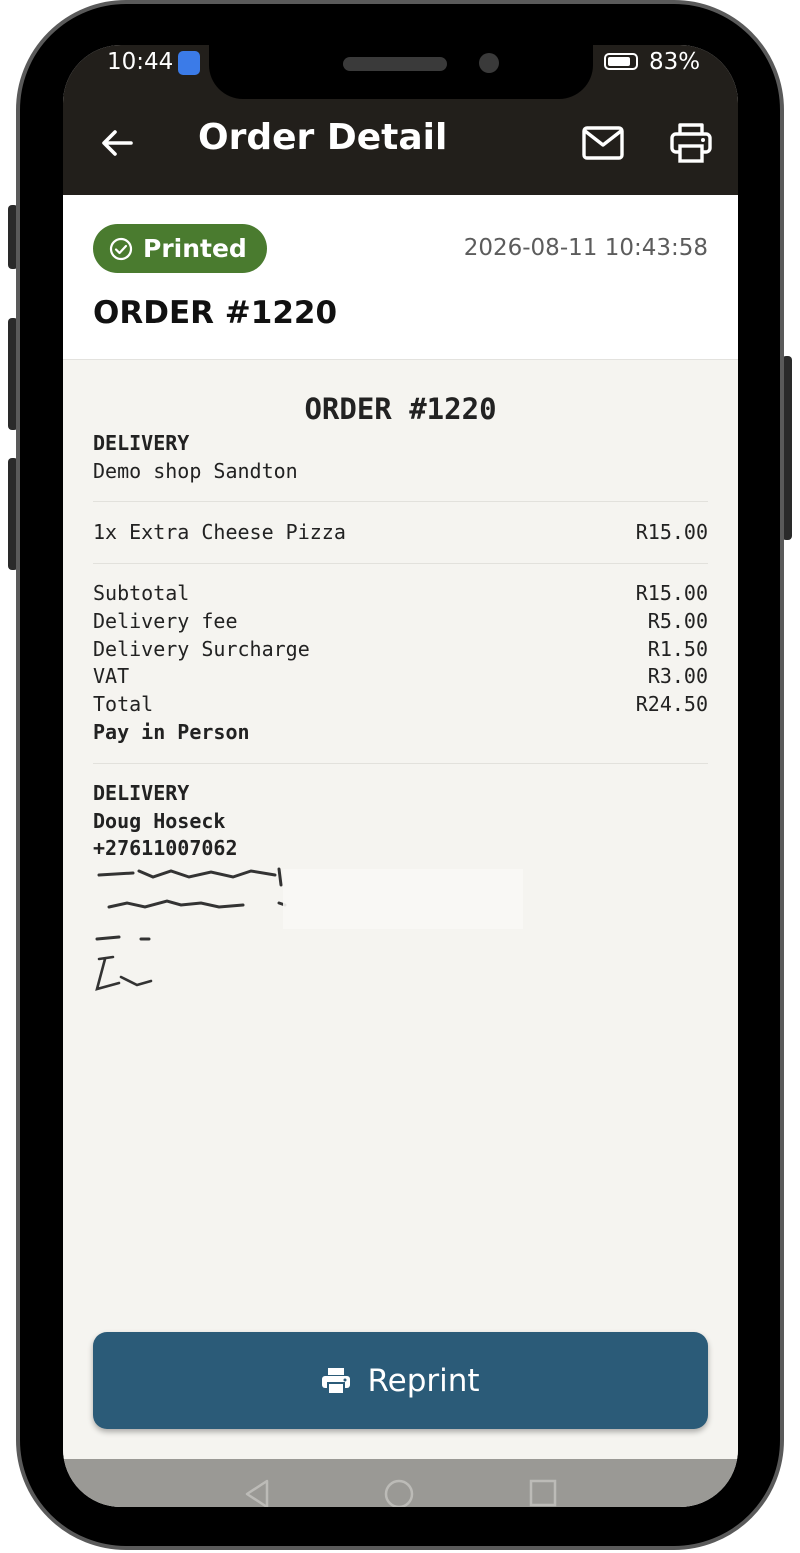 The height and width of the screenshot is (1553, 800). Describe the element at coordinates (395, 64) in the screenshot. I see `speaker-grille` at that location.